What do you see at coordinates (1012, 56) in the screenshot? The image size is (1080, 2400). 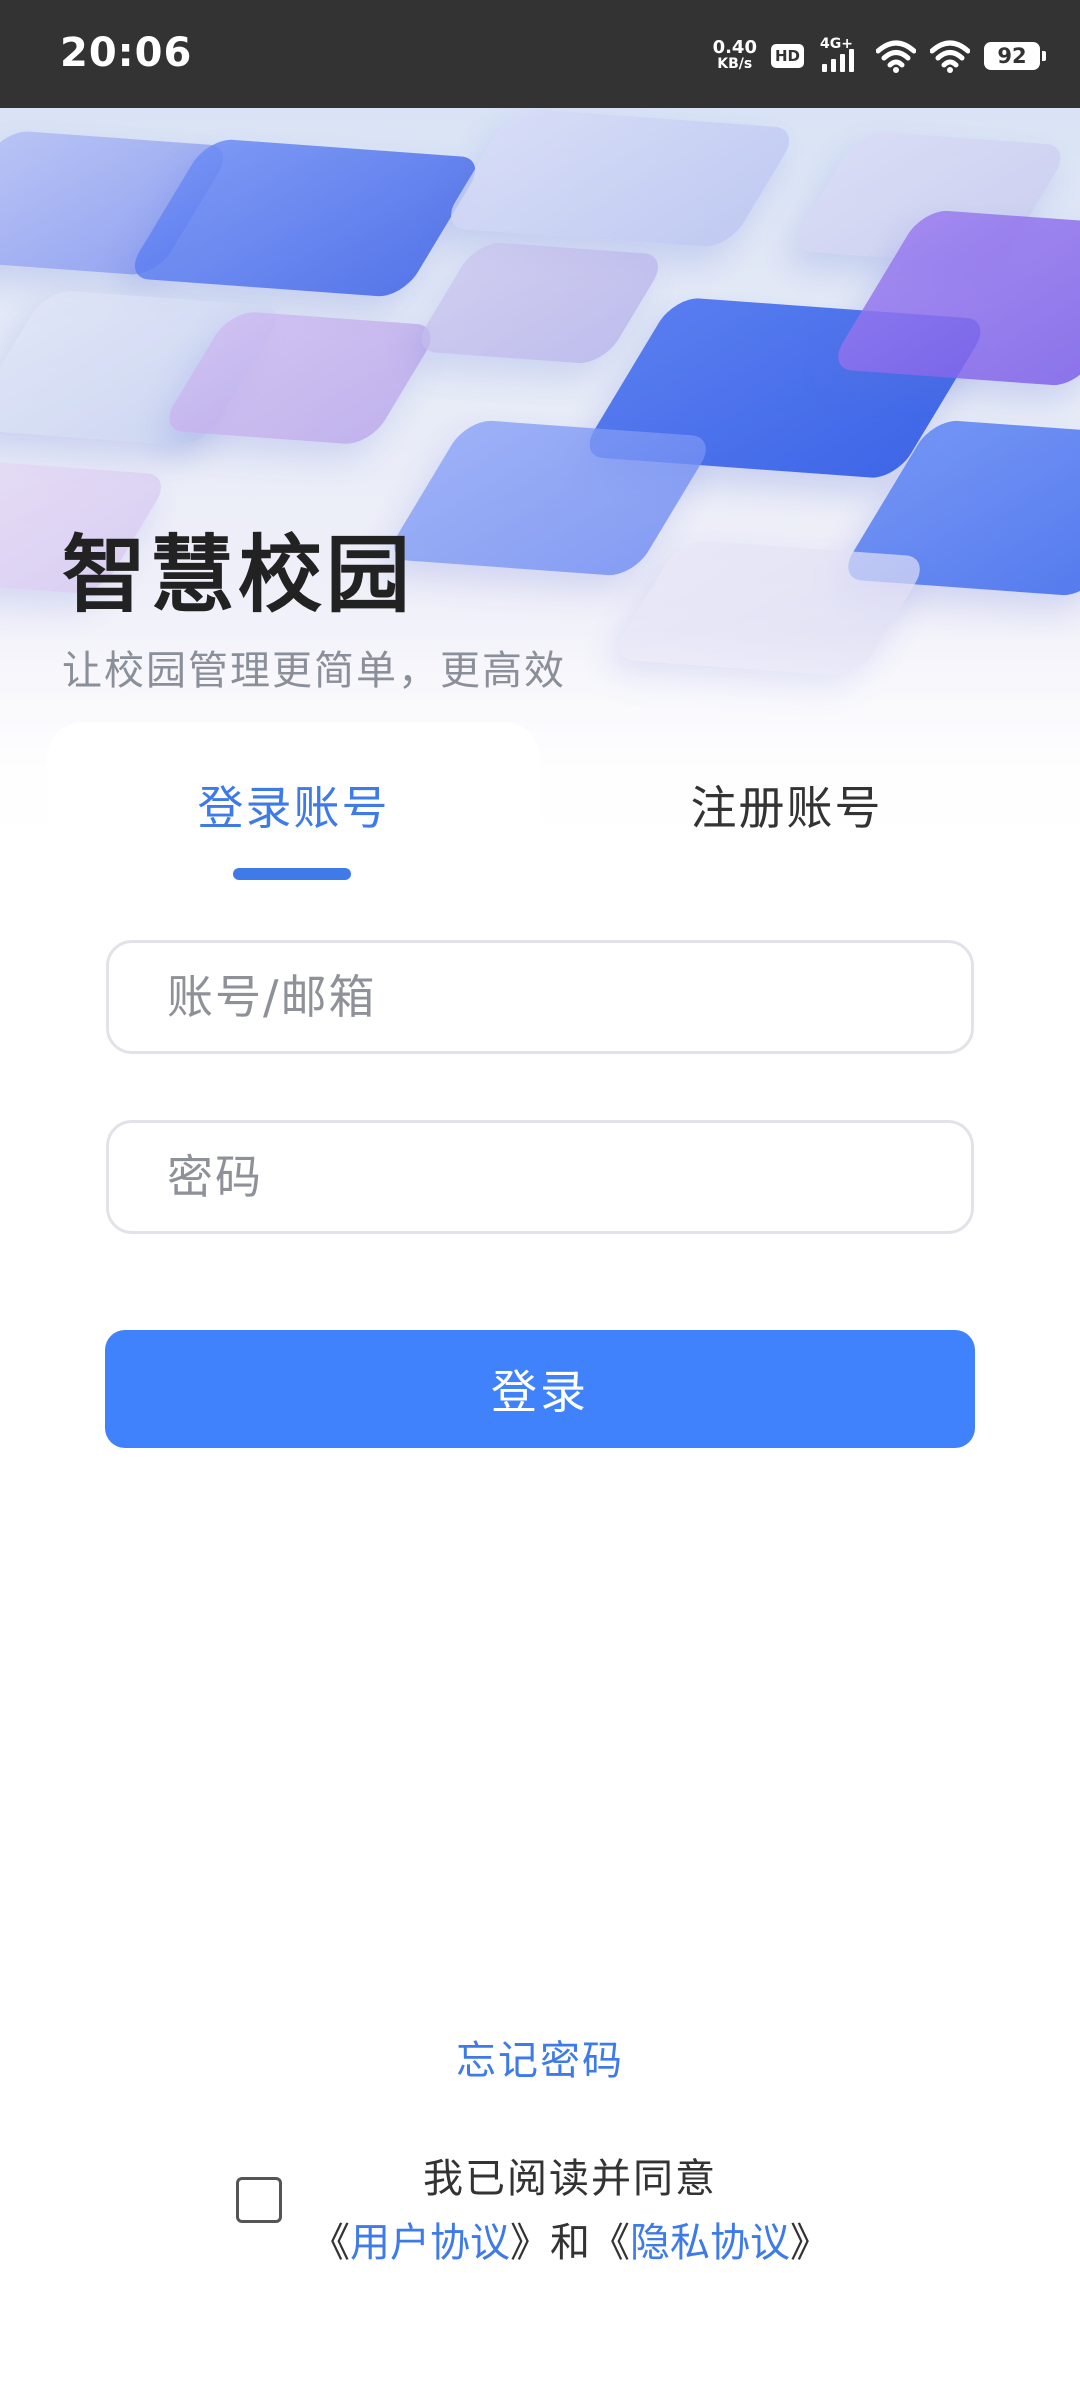 I see `battery-level: 92` at bounding box center [1012, 56].